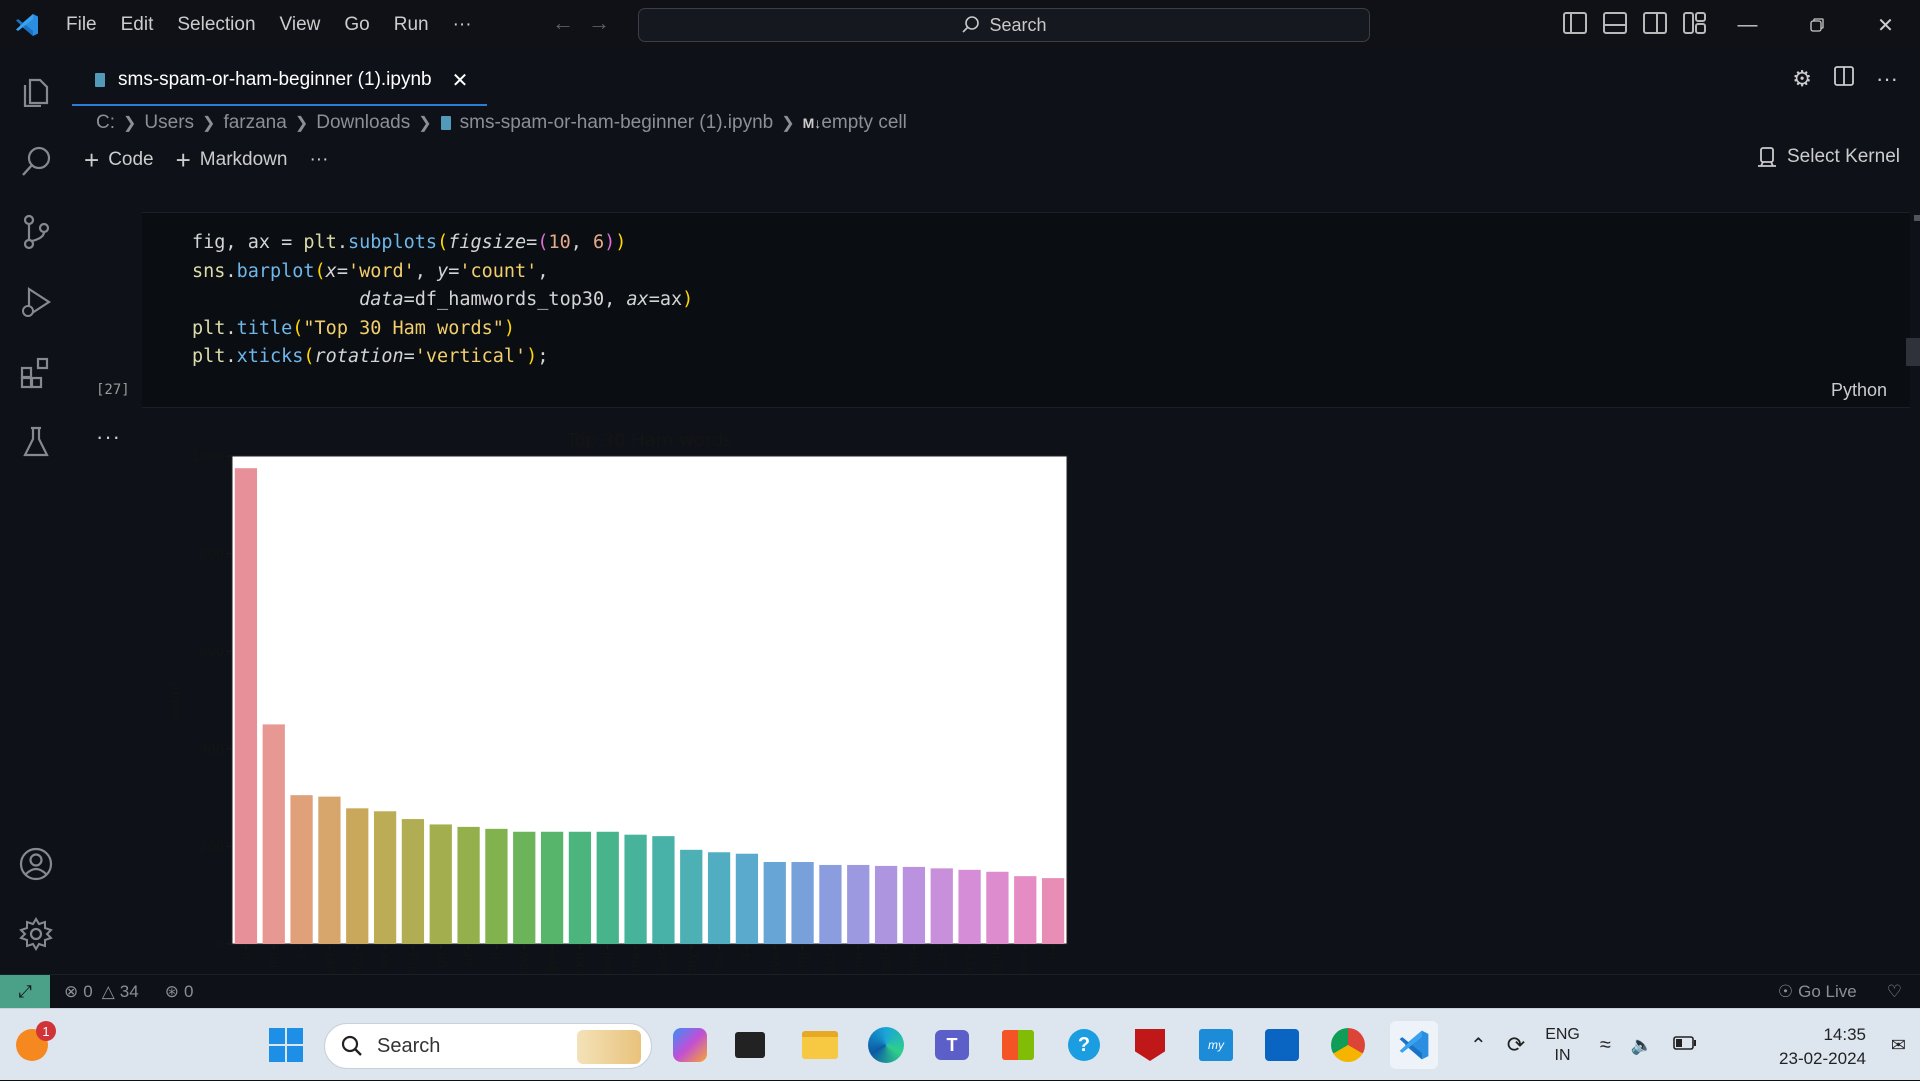 This screenshot has height=1081, width=1920. Describe the element at coordinates (1635, 23) in the screenshot. I see `layout-controls` at that location.